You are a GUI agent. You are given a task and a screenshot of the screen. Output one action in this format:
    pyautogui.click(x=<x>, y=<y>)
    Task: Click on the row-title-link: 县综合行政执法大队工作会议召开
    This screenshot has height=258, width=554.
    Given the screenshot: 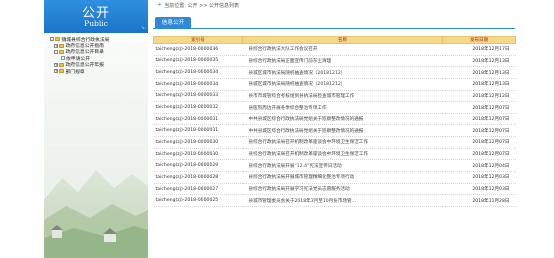 What is the action you would take?
    pyautogui.click(x=342, y=49)
    